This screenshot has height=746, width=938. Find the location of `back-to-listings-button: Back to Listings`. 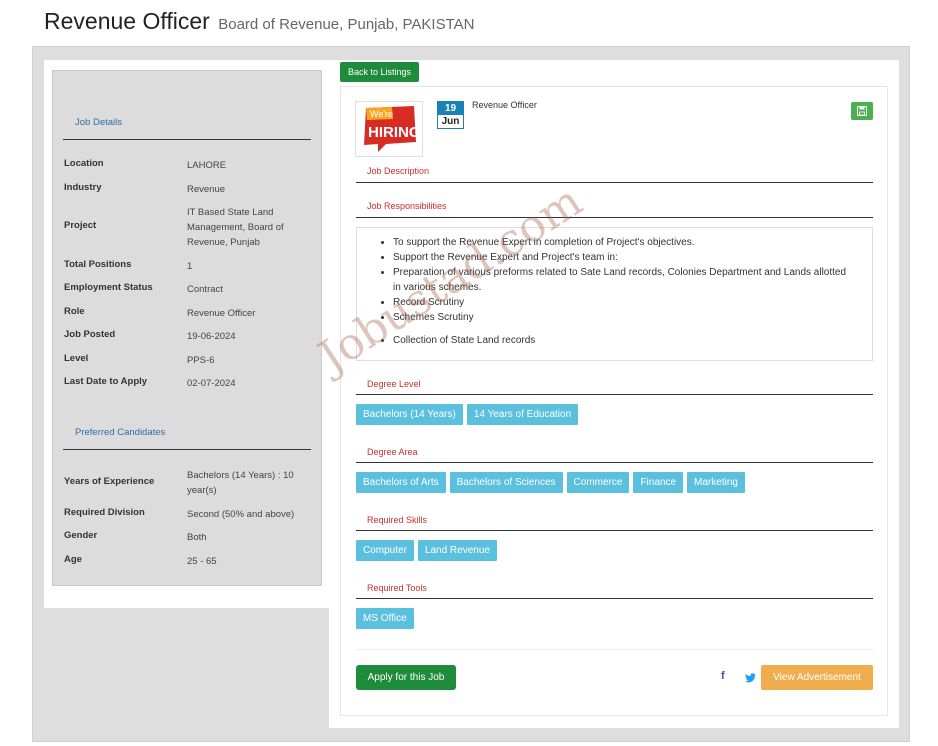

back-to-listings-button: Back to Listings is located at coordinates (380, 72).